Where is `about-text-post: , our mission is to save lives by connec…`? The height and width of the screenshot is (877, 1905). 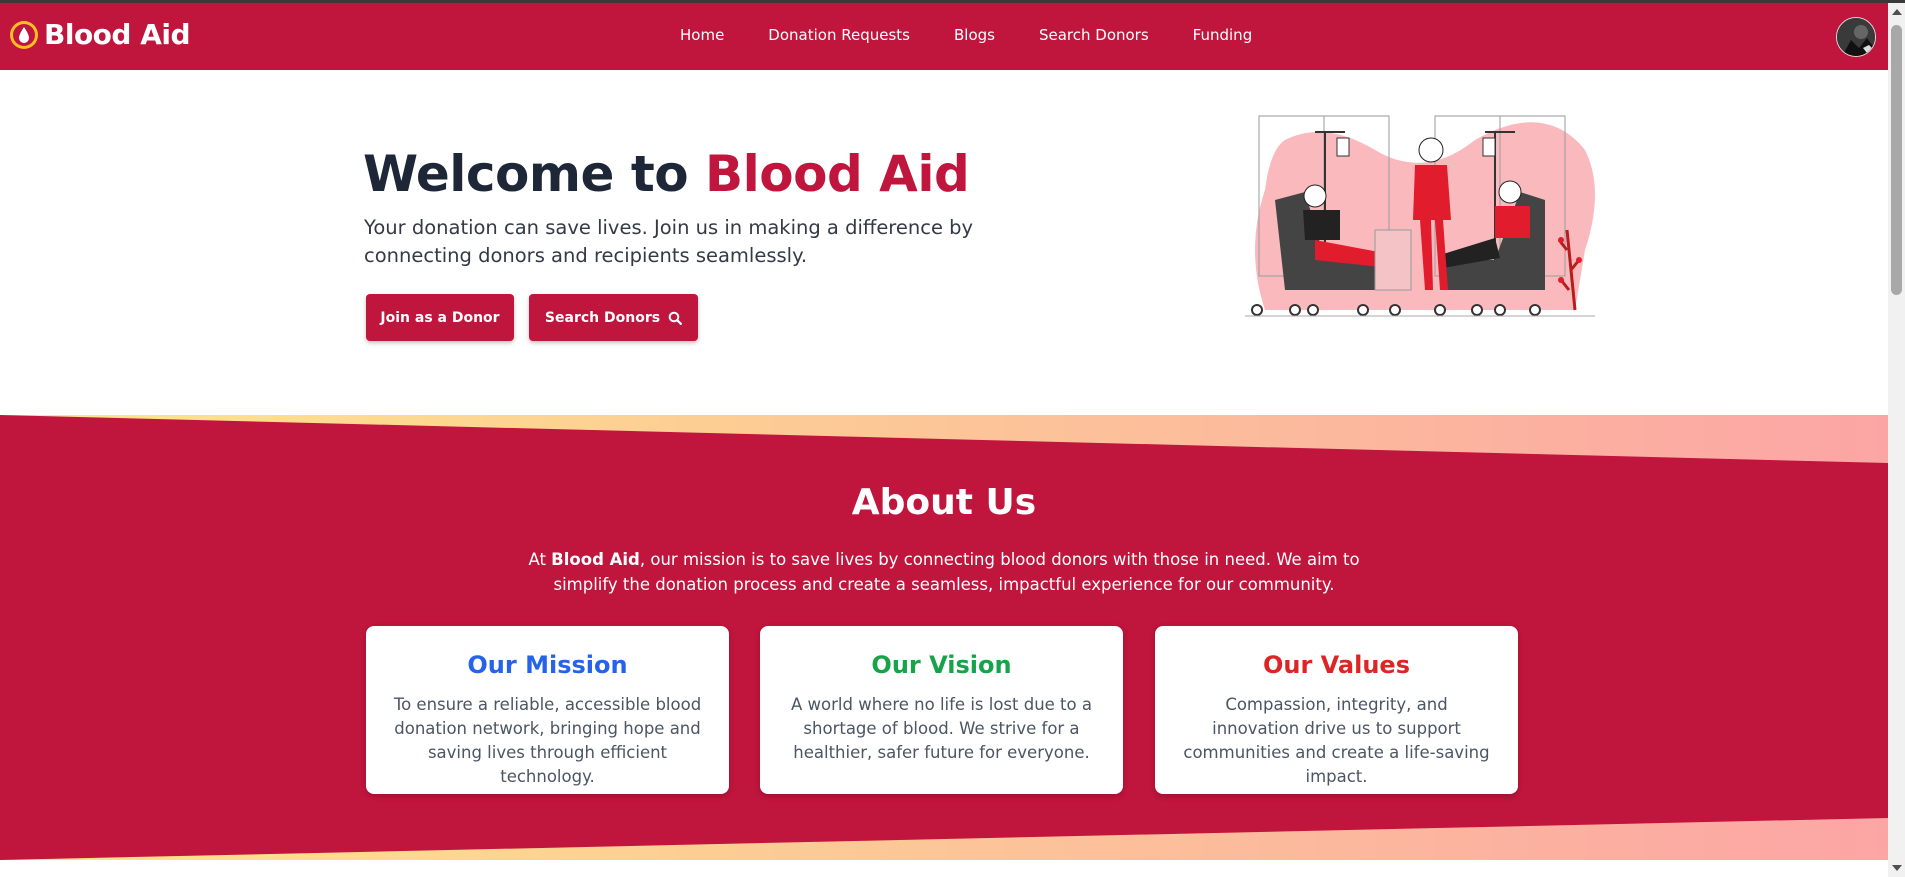 about-text-post: , our mission is to save lives by connec… is located at coordinates (956, 572).